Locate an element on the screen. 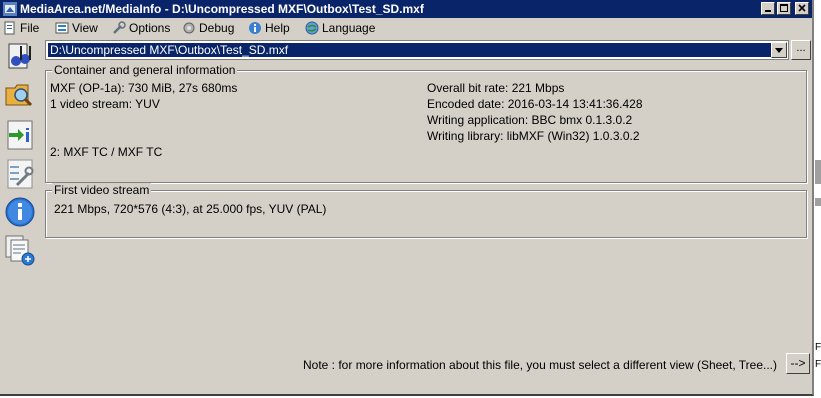  menu-help-label: Help is located at coordinates (277, 27).